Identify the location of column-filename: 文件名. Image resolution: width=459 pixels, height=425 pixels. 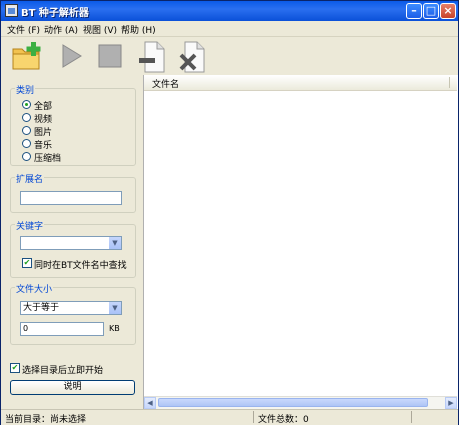
(165, 83).